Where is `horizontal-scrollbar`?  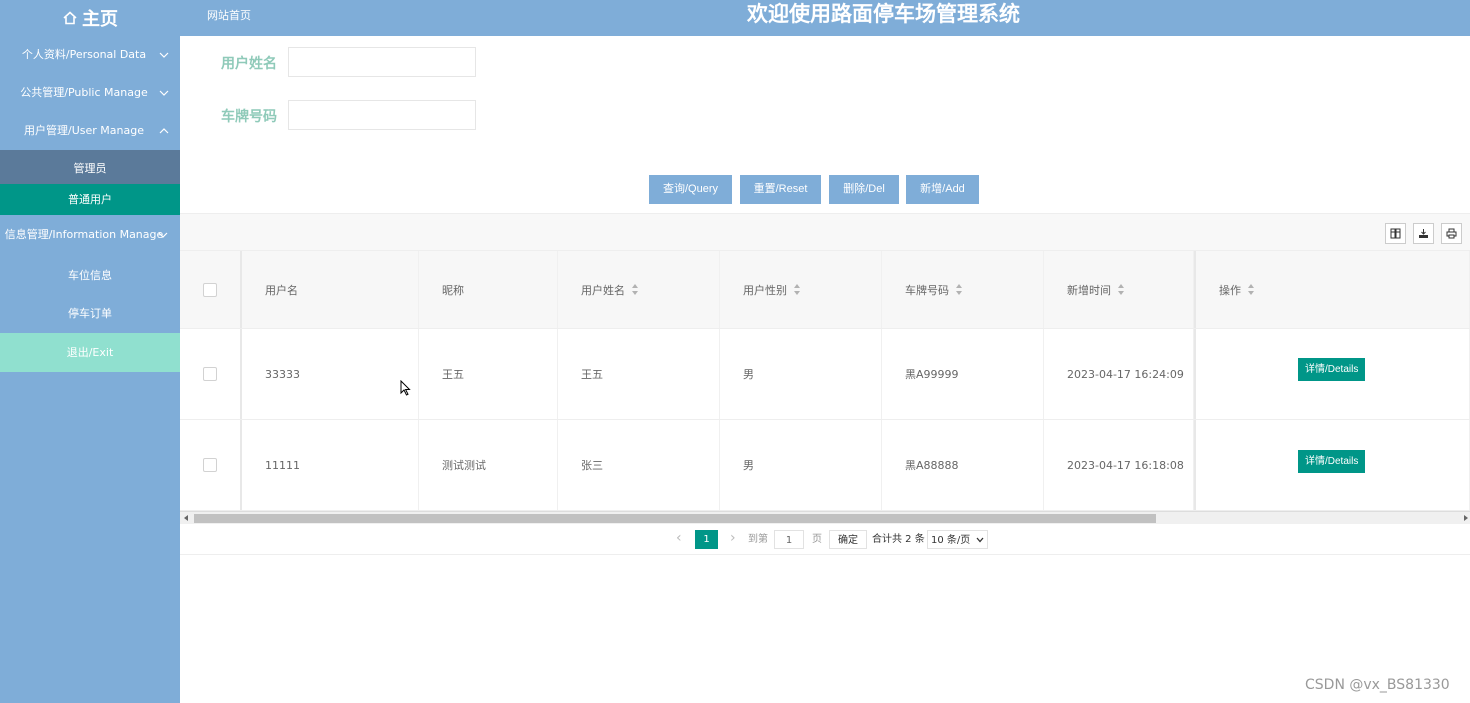 horizontal-scrollbar is located at coordinates (825, 517).